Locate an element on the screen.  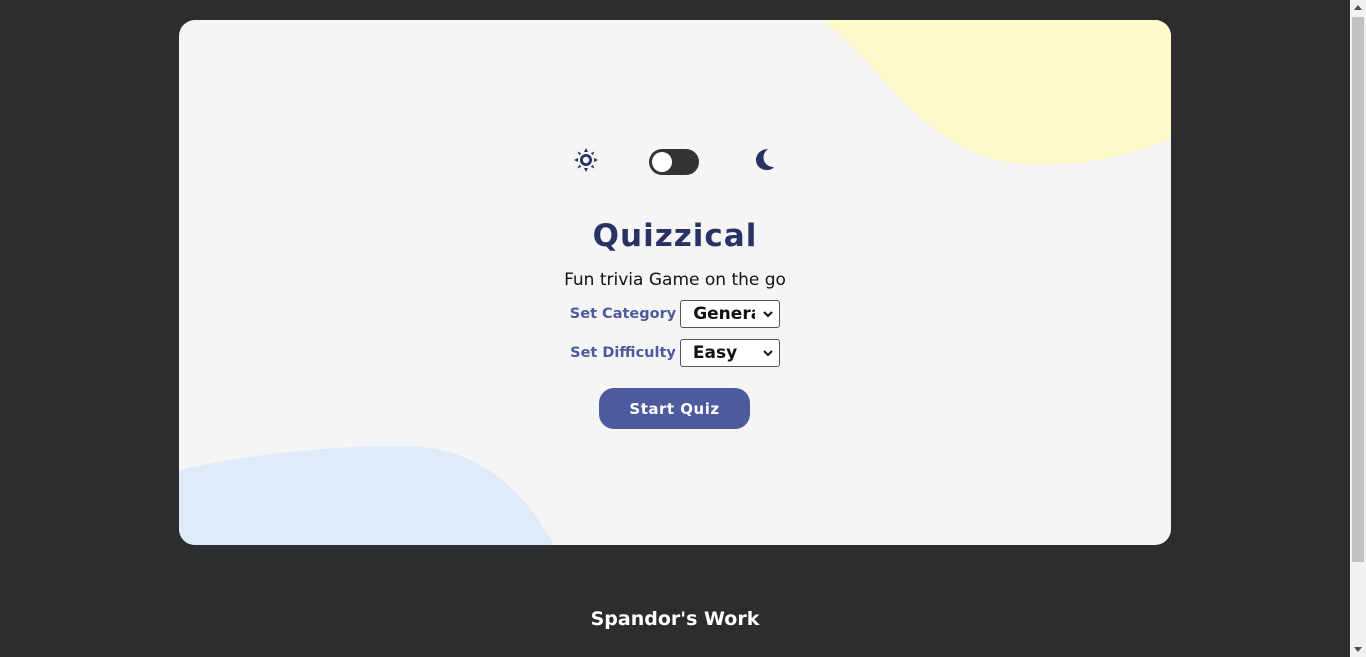
sun-icon is located at coordinates (586, 160).